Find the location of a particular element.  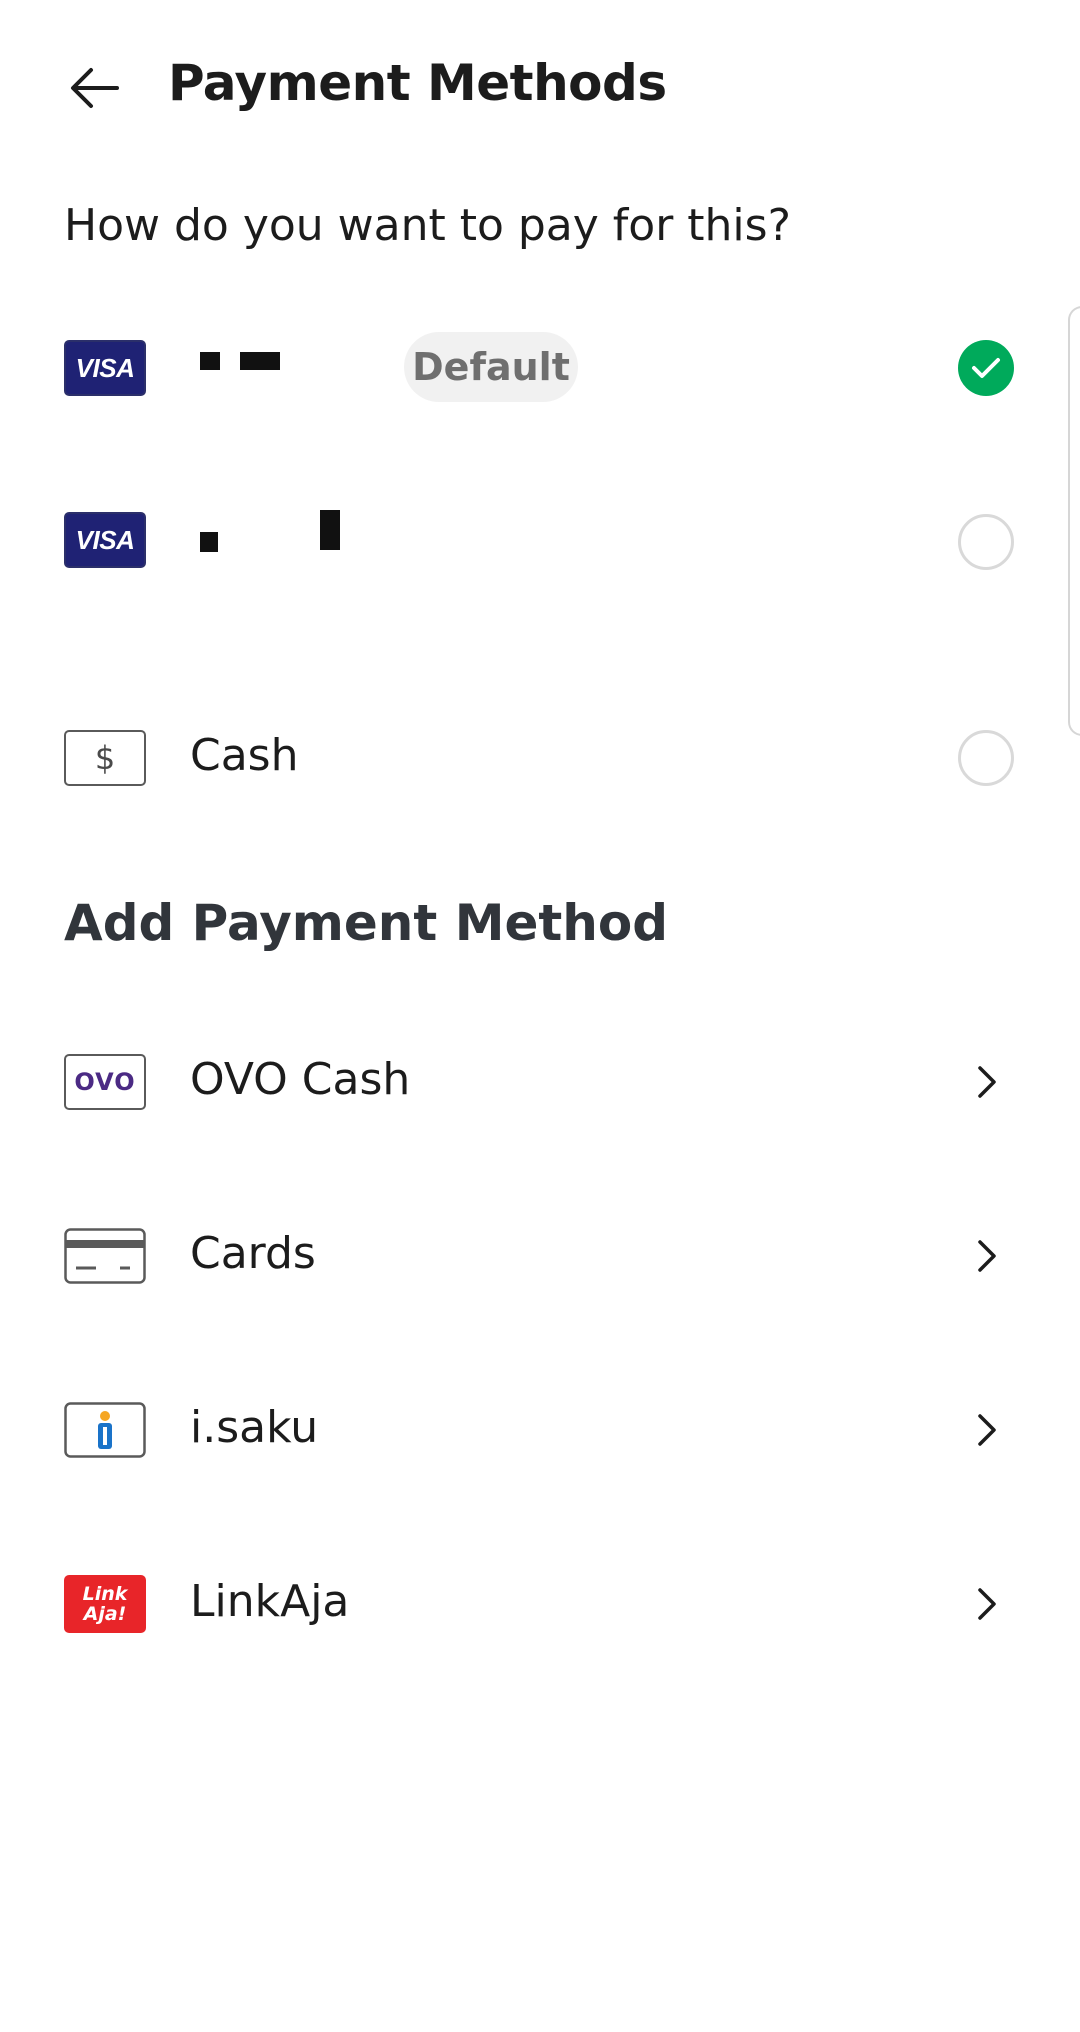

linkaja-logo-line1: Link is located at coordinates (105, 1594).